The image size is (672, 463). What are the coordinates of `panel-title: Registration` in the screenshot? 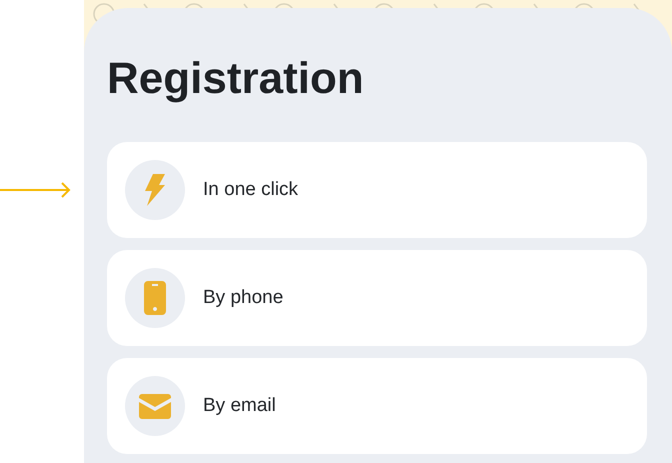 It's located at (235, 79).